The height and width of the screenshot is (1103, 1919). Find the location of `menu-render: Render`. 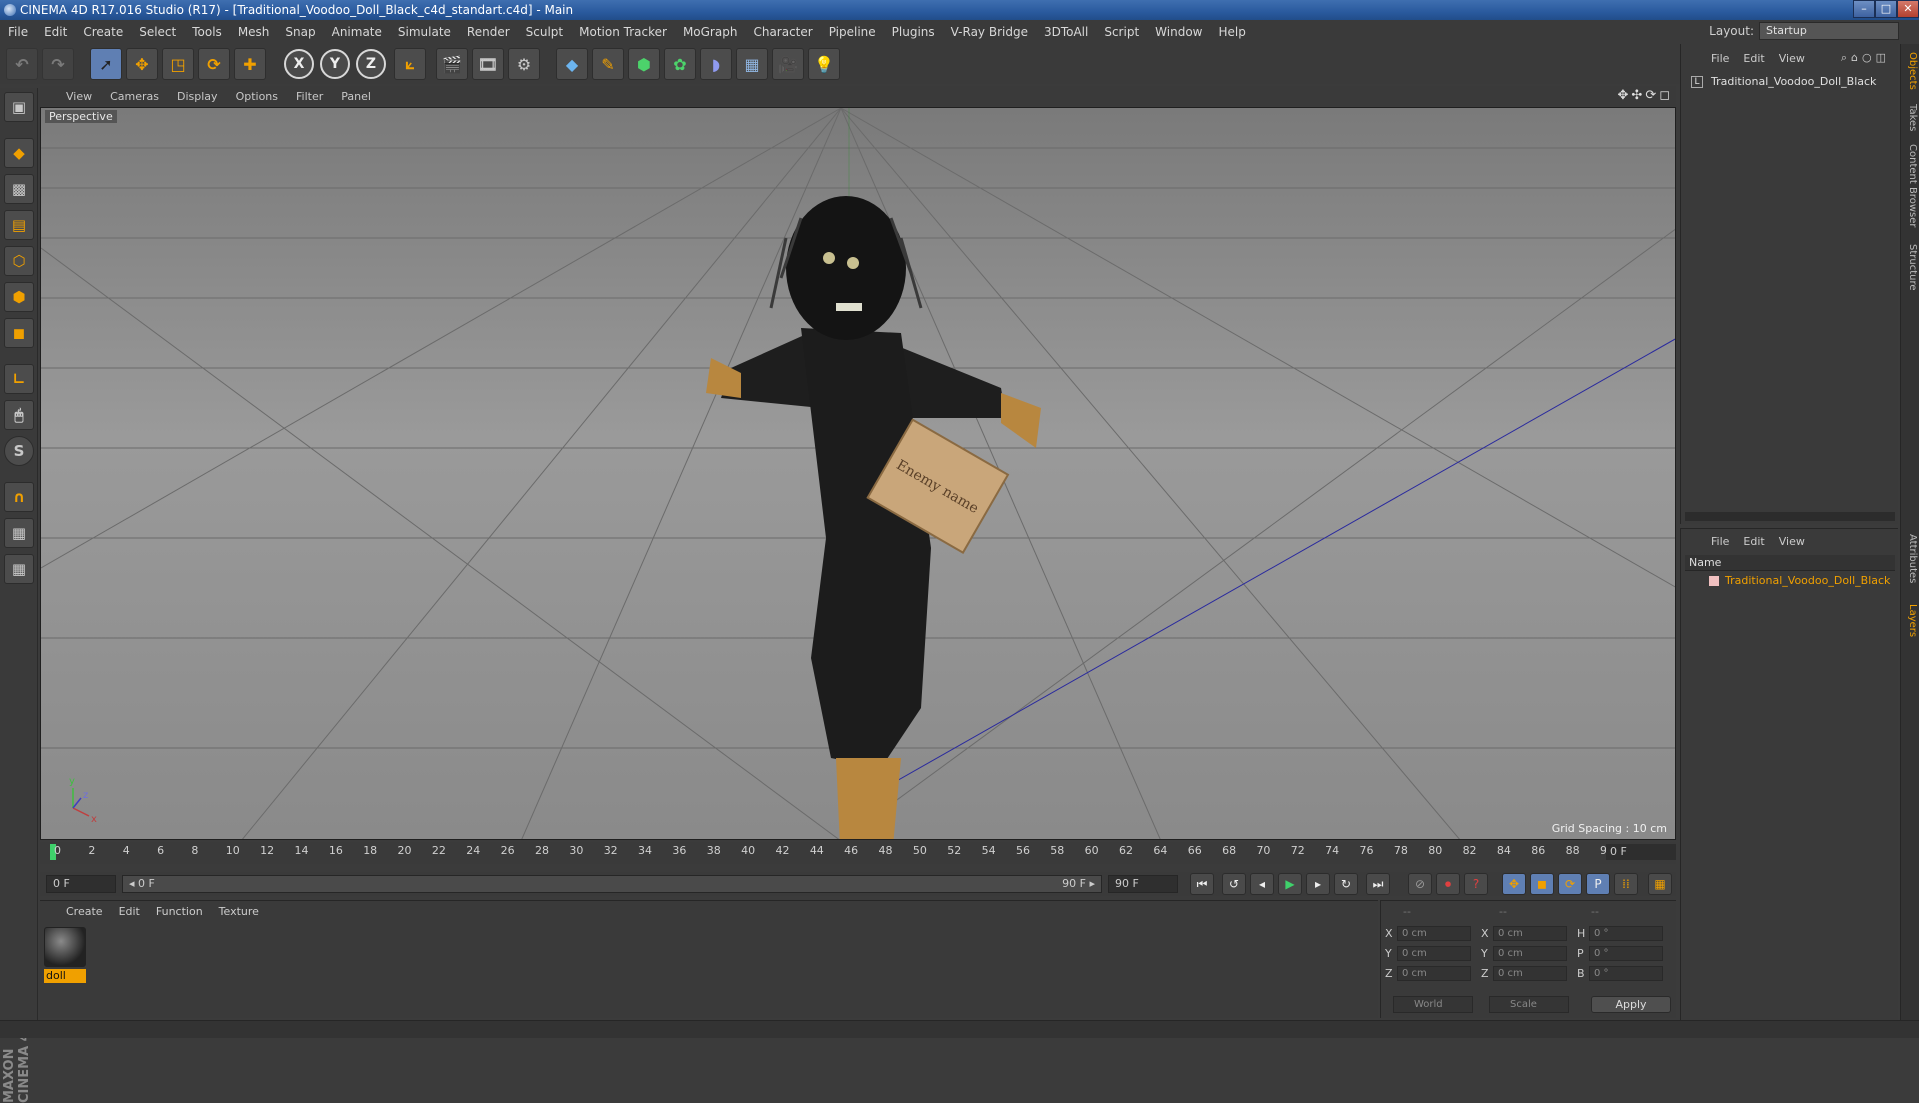

menu-render: Render is located at coordinates (488, 32).